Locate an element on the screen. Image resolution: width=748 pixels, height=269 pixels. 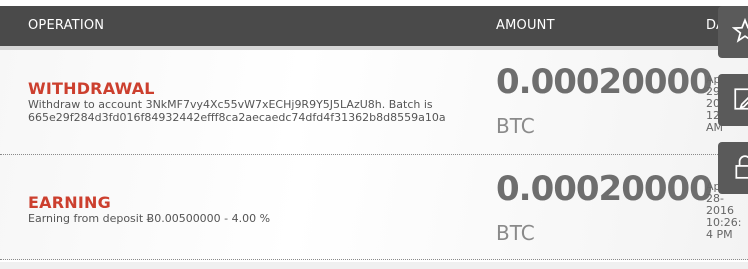
operation-type: WITHDRAWAL is located at coordinates (91, 88).